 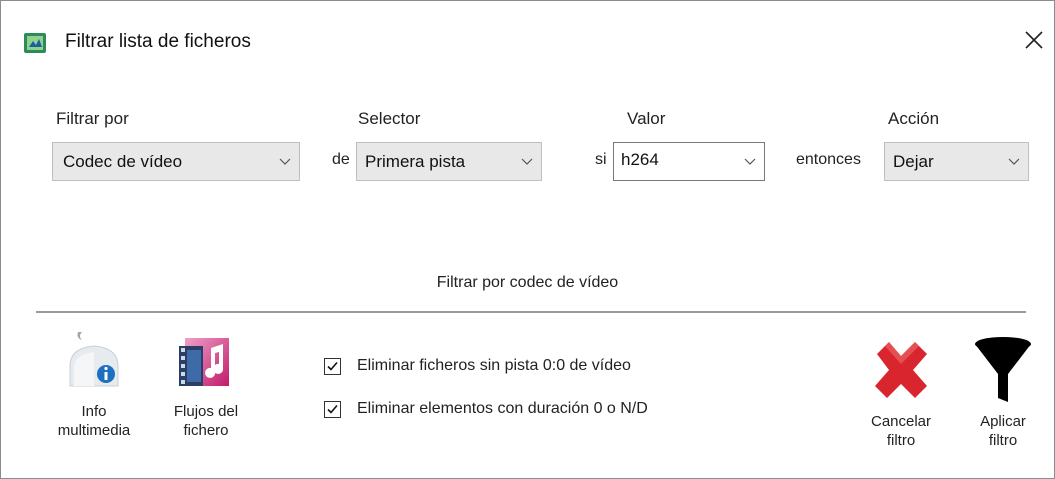 I want to click on apply-label-line1: Aplicar, so click(x=1003, y=421).